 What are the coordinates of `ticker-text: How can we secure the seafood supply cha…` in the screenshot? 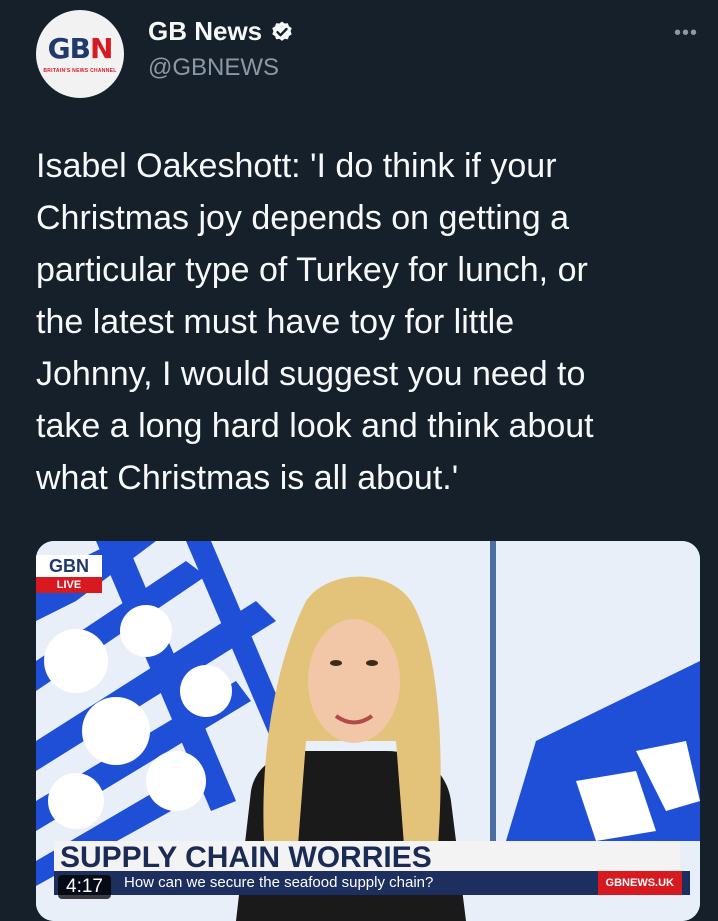 It's located at (279, 882).